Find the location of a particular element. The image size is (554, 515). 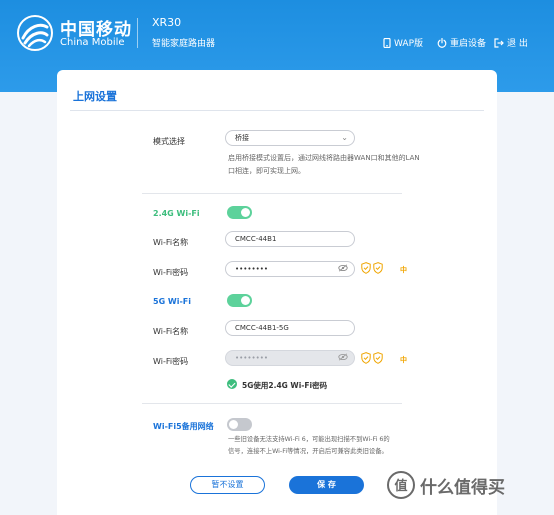

china-mobile-logo is located at coordinates (35, 33).